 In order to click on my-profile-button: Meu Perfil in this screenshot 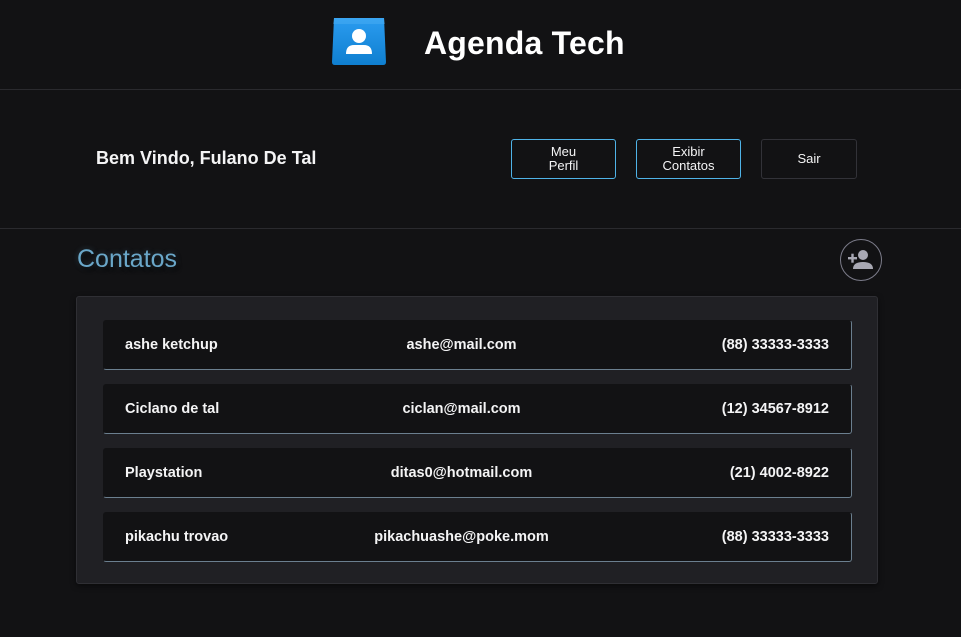, I will do `click(563, 159)`.